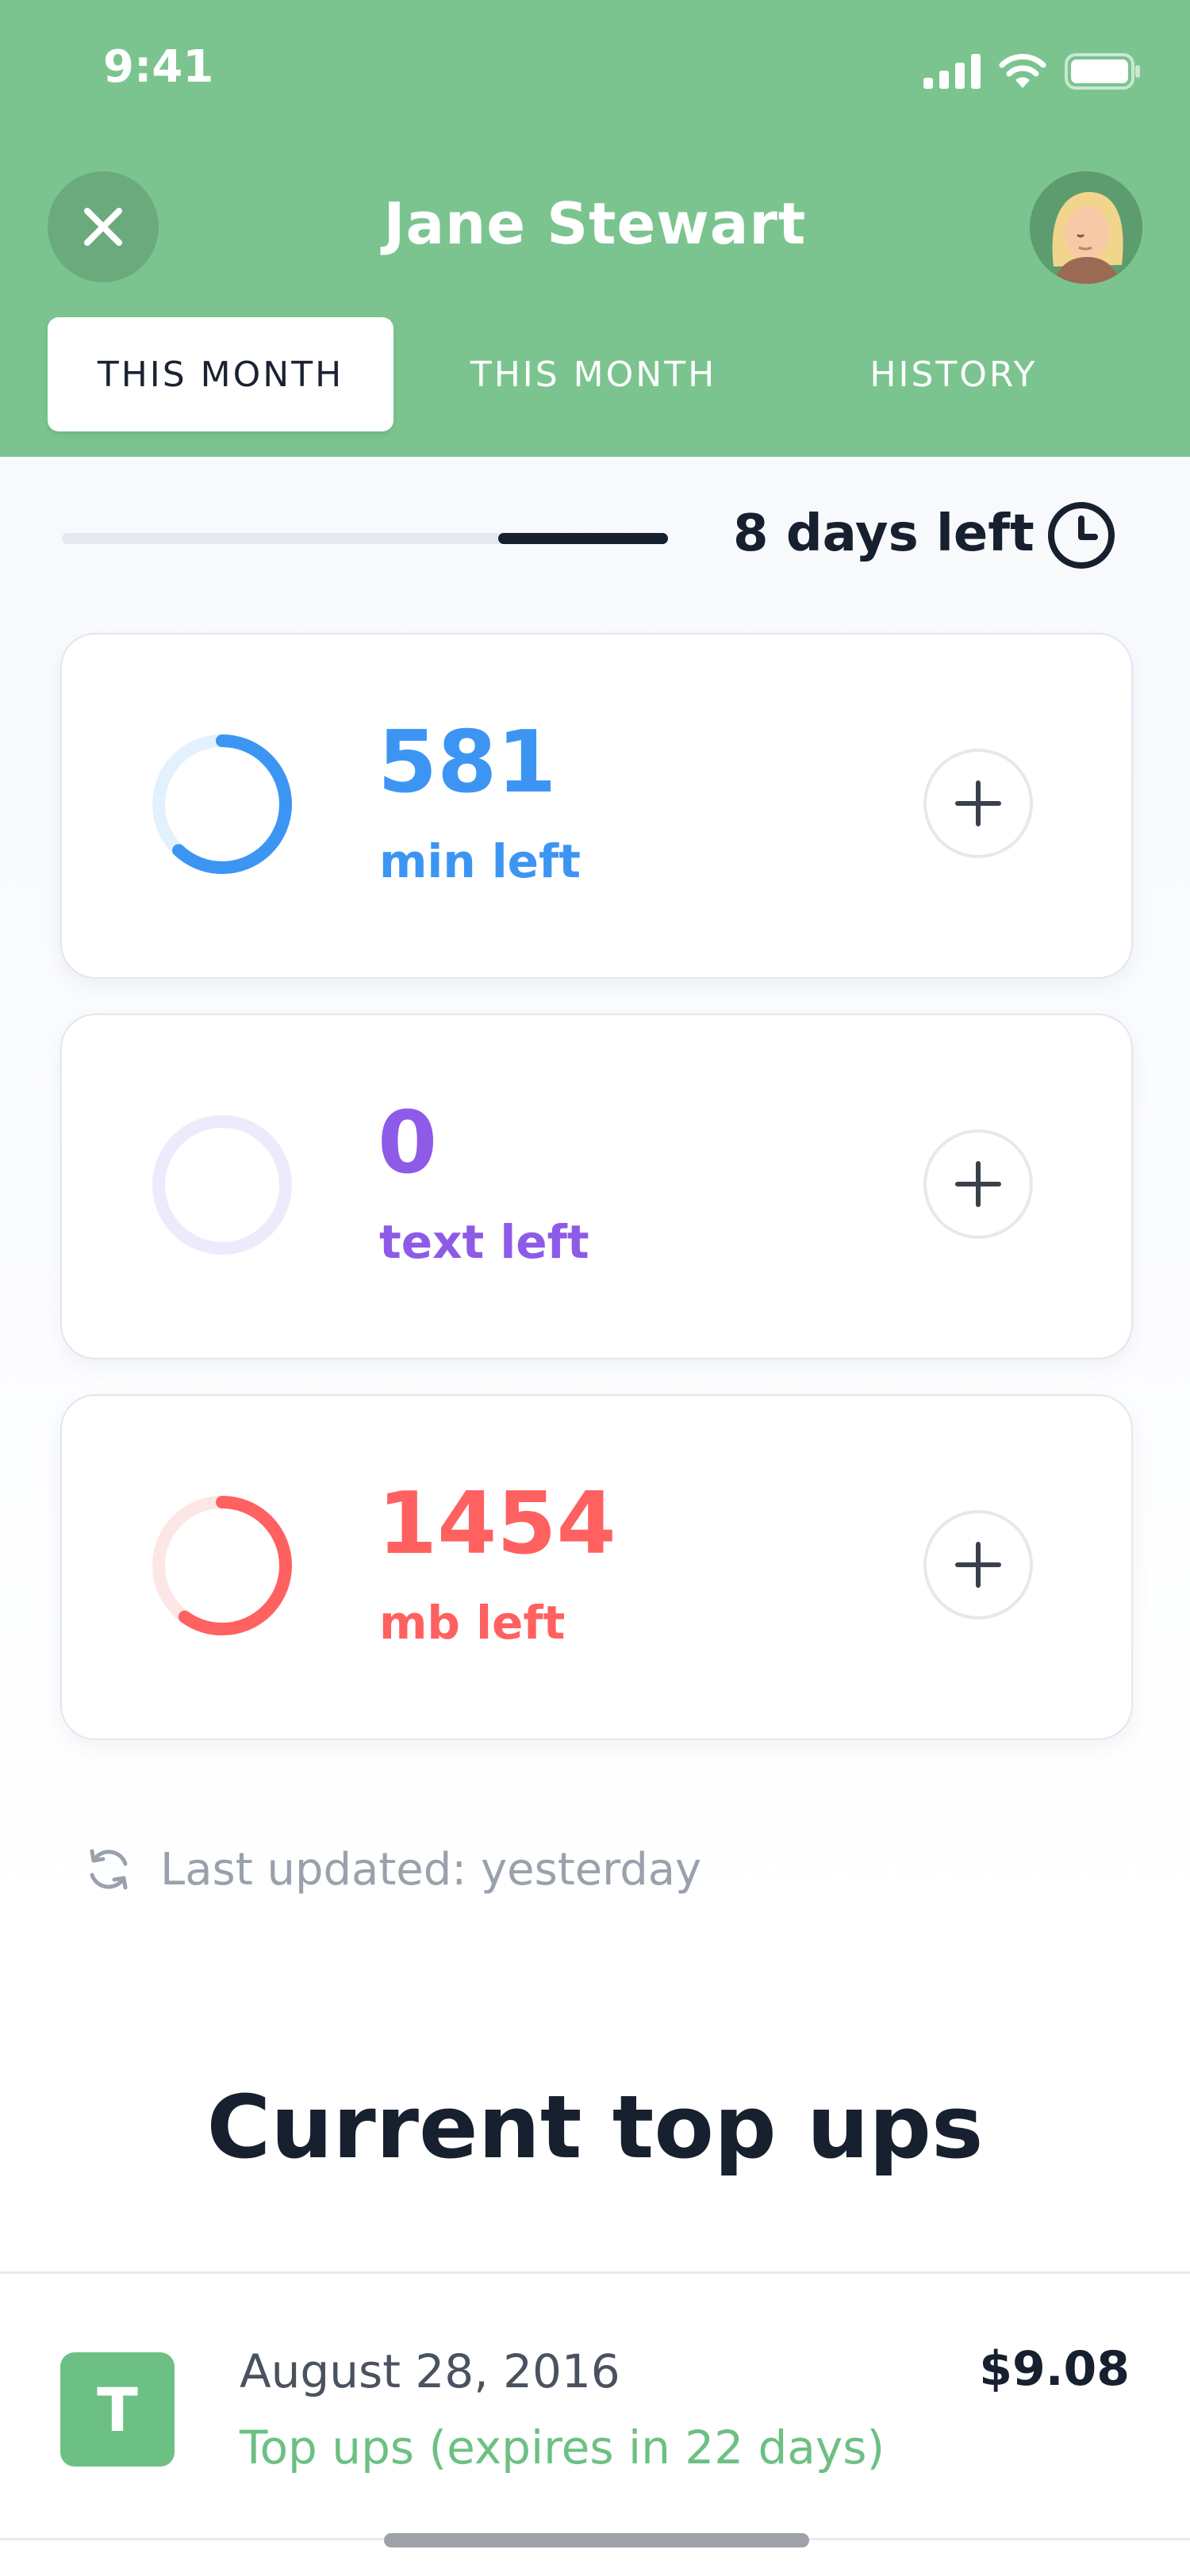  Describe the element at coordinates (596, 2540) in the screenshot. I see `home-indicator` at that location.